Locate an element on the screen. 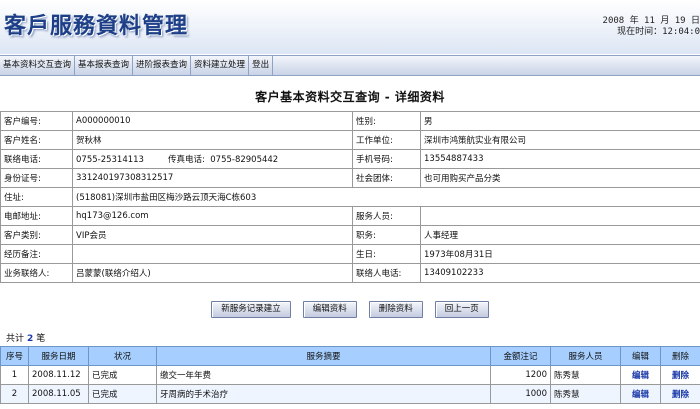 This screenshot has height=409, width=700. company-value: 深圳市鸿策航实业有限公司 is located at coordinates (560, 140).